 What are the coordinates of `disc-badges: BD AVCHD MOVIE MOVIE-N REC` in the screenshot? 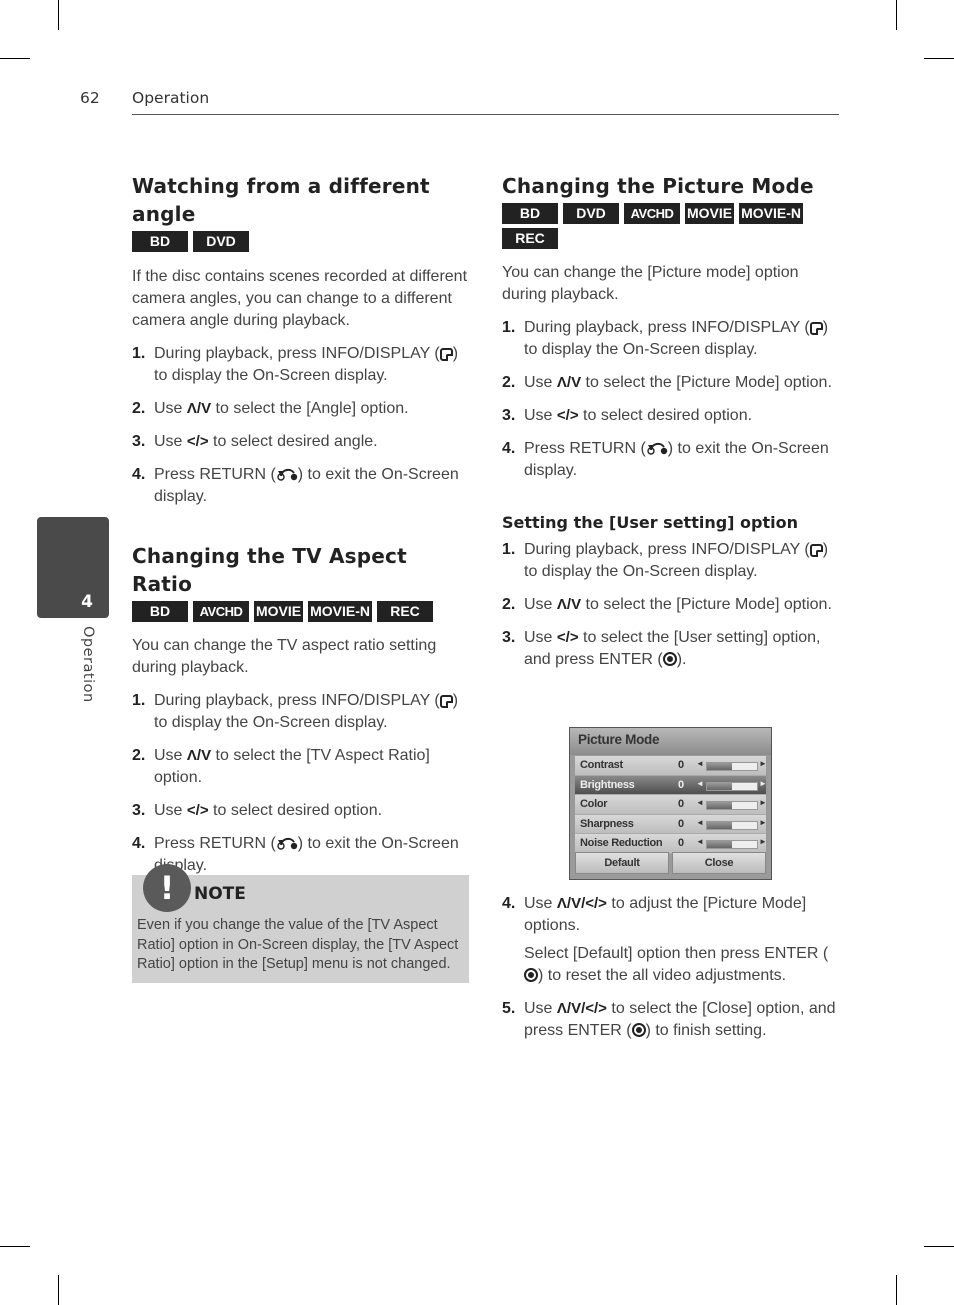 It's located at (302, 611).